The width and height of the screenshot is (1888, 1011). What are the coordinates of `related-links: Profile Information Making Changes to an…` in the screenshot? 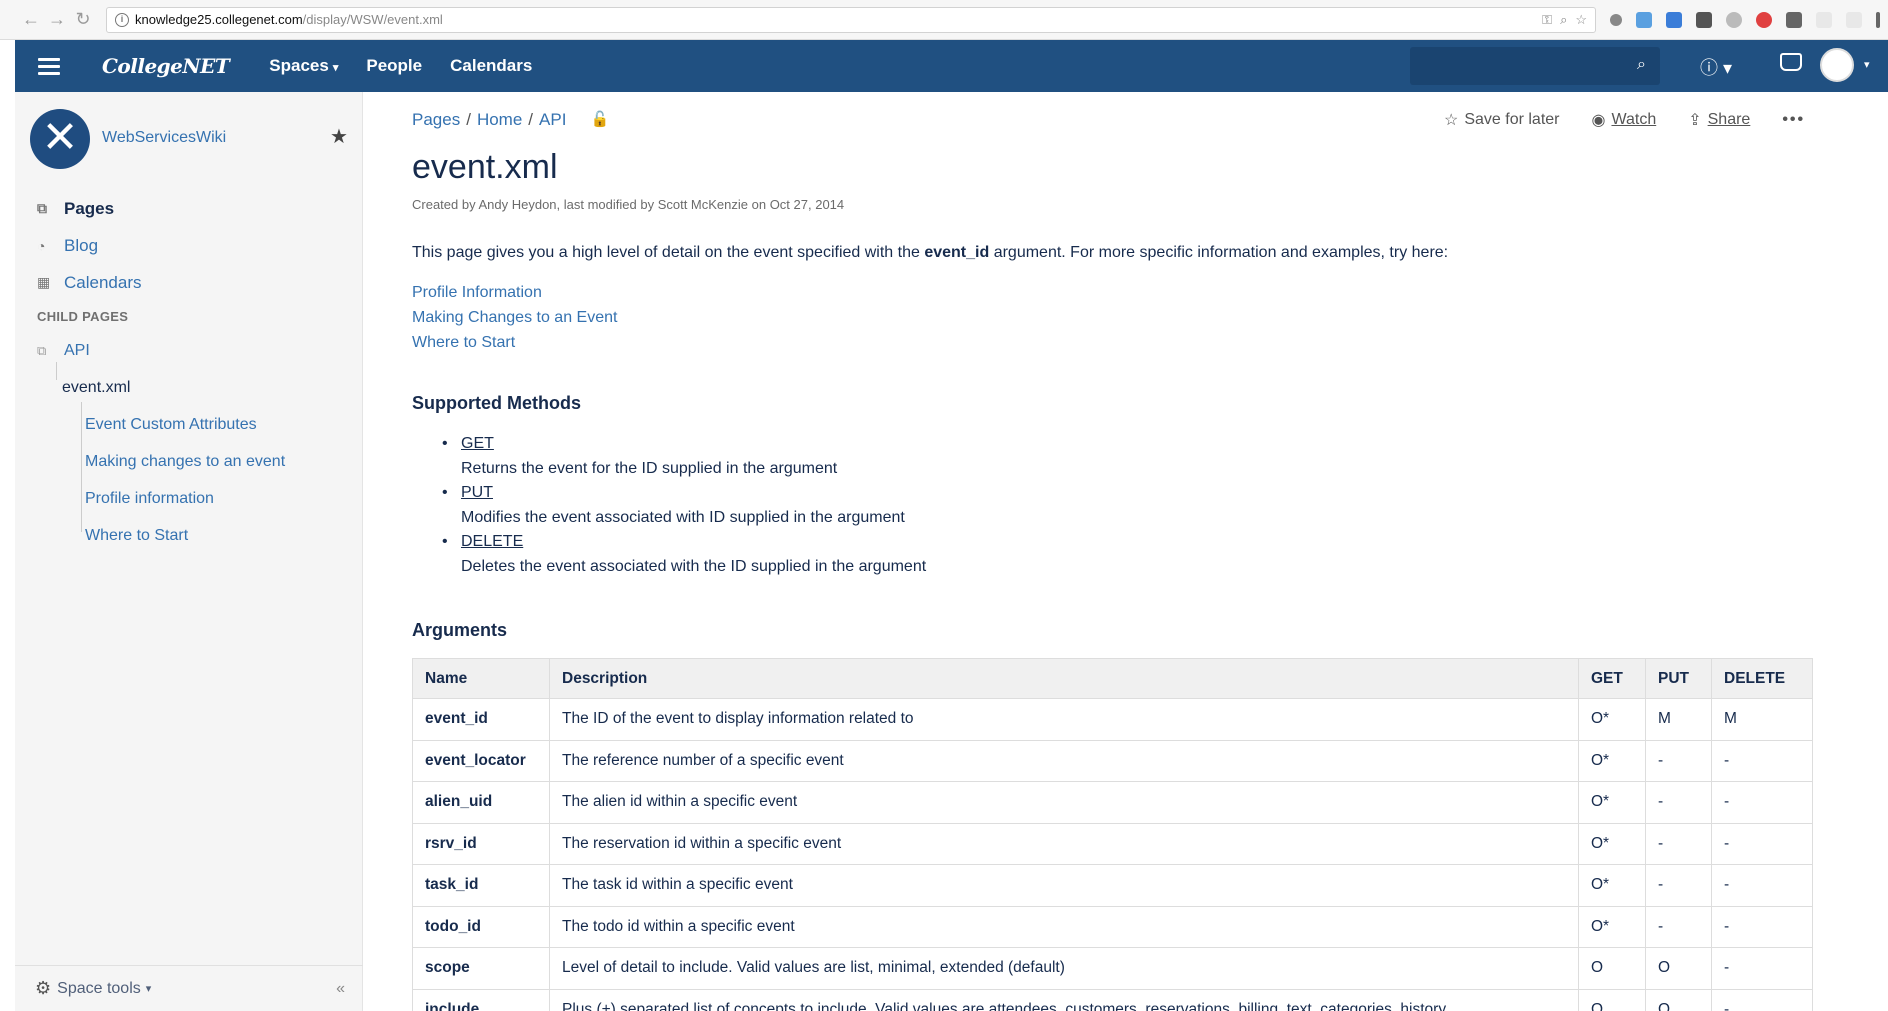 It's located at (514, 317).